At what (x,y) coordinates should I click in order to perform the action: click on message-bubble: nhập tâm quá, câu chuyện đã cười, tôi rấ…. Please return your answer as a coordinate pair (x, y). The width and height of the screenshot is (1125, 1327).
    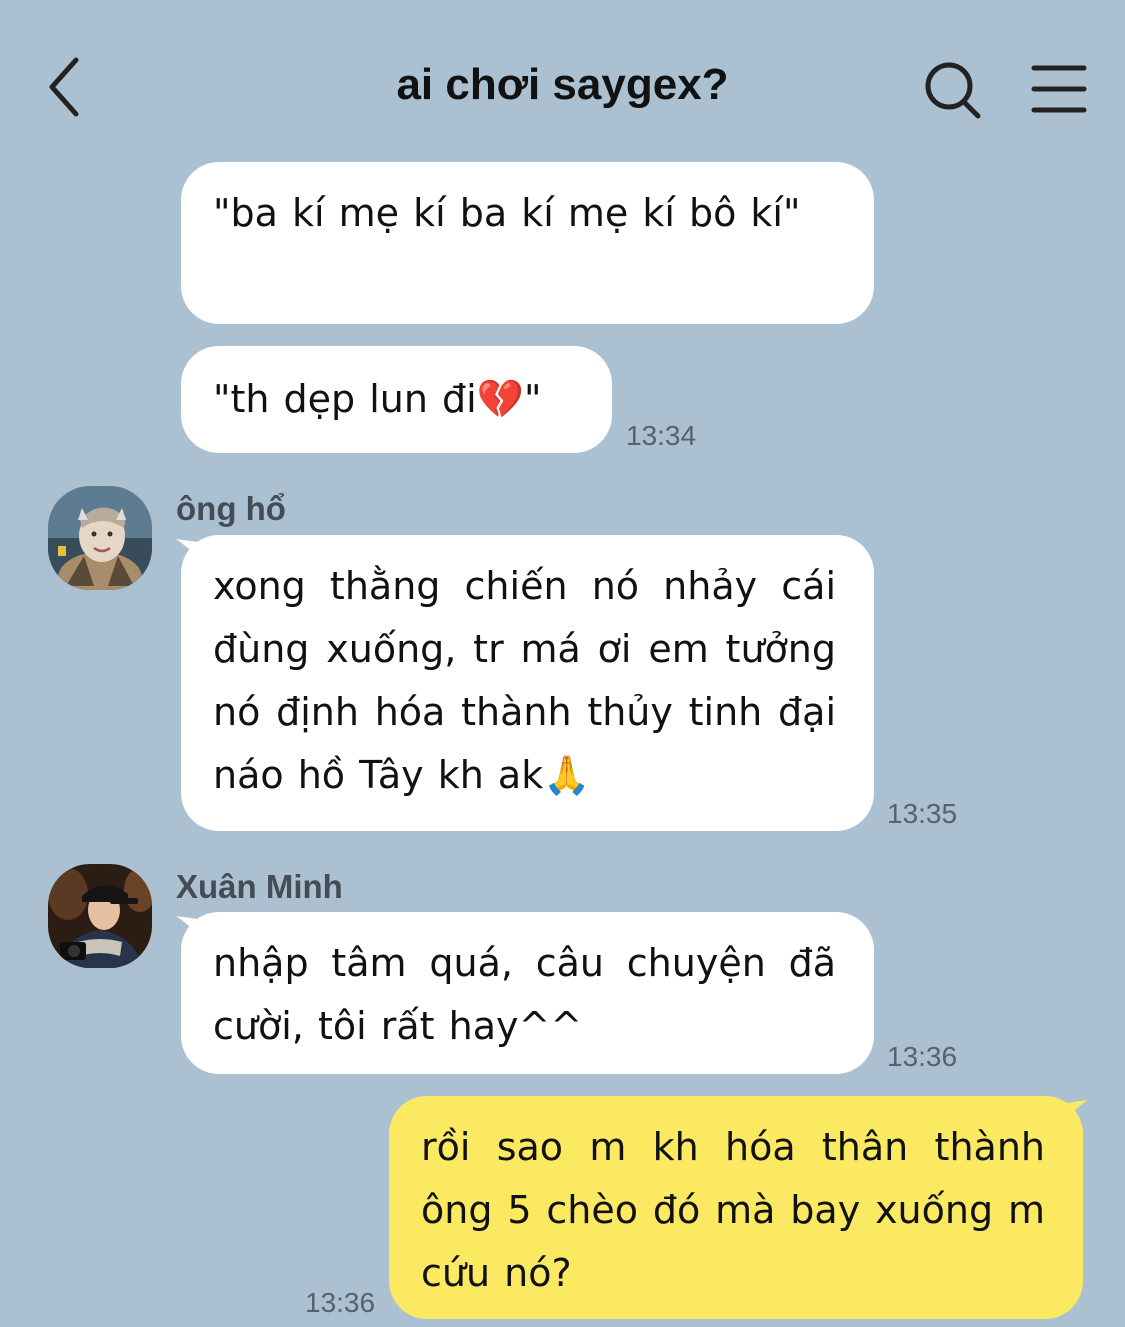
    Looking at the image, I should click on (527, 993).